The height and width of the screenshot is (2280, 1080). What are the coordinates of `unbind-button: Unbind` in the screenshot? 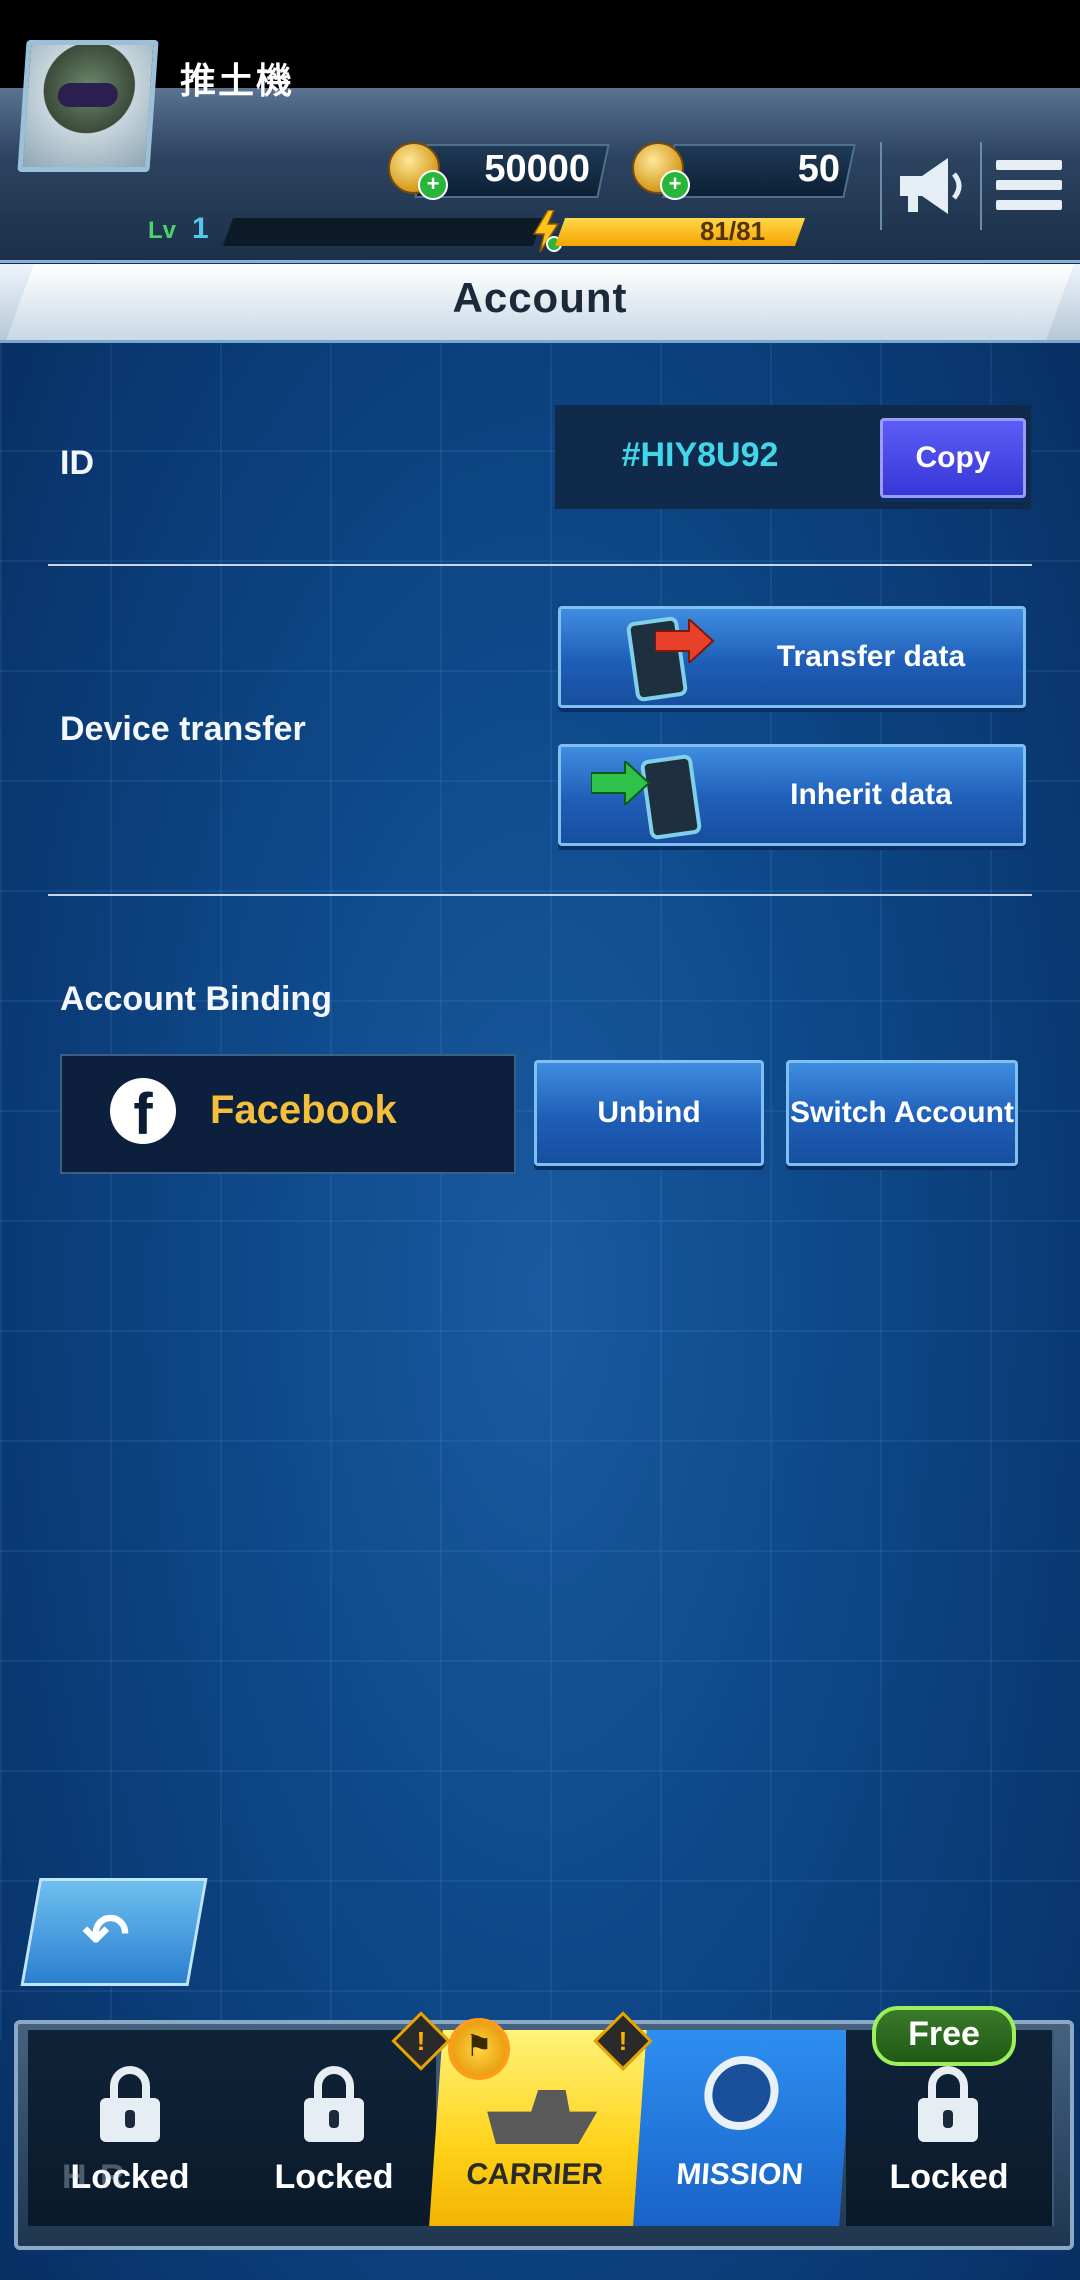 It's located at (649, 1113).